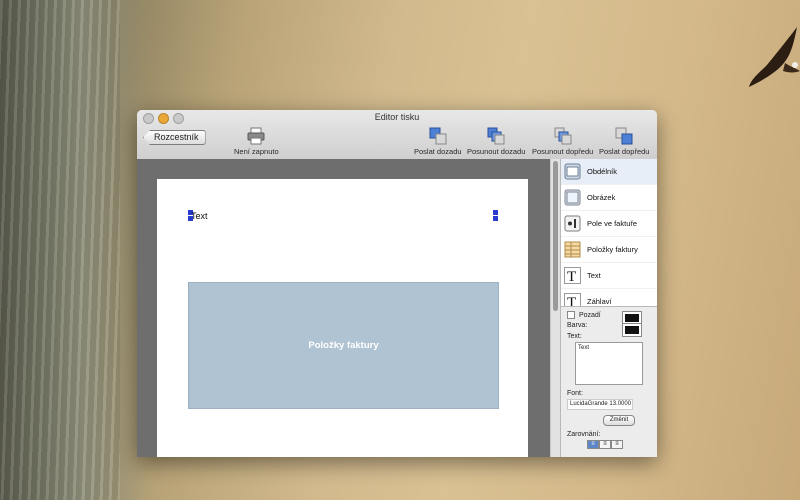  Describe the element at coordinates (496, 136) in the screenshot. I see `move-back-icon` at that location.